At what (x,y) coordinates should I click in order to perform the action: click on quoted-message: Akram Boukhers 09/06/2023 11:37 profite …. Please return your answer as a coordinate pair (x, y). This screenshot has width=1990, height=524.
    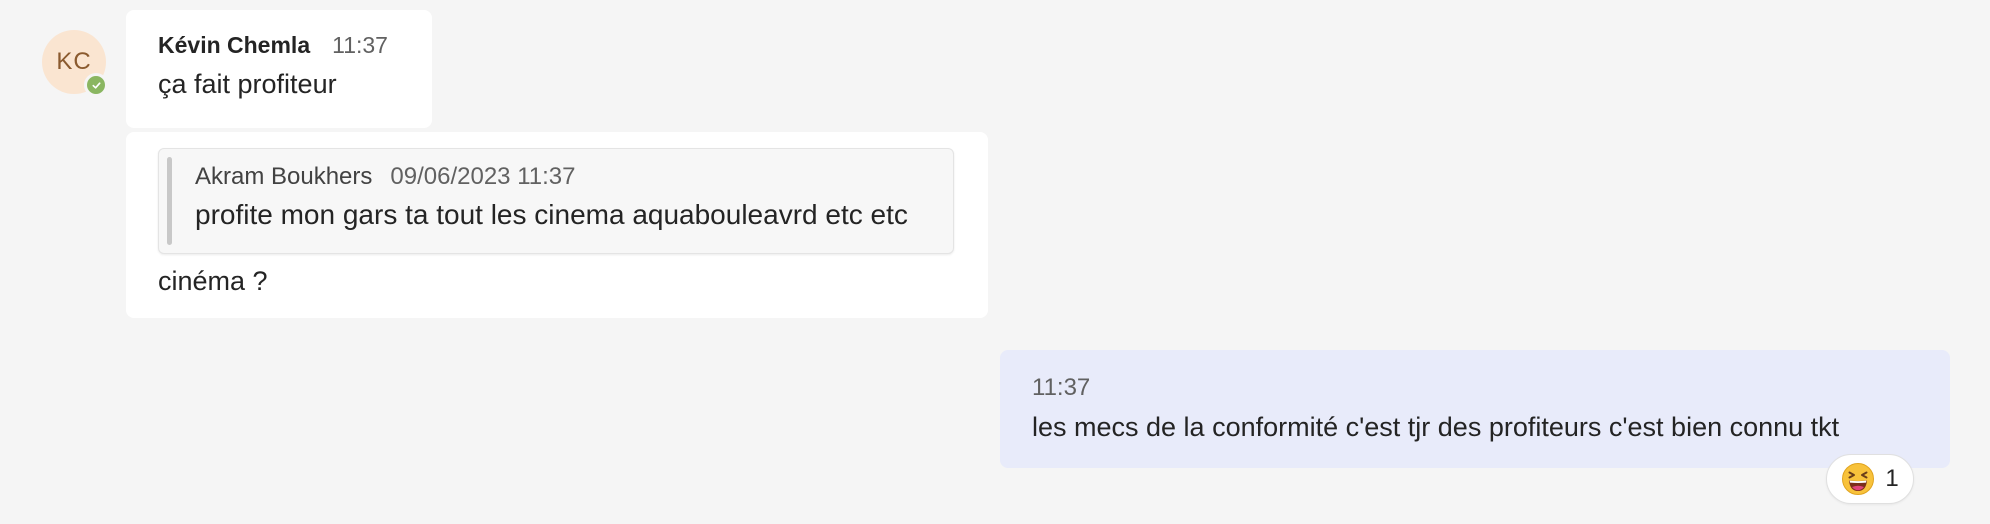
    Looking at the image, I should click on (556, 201).